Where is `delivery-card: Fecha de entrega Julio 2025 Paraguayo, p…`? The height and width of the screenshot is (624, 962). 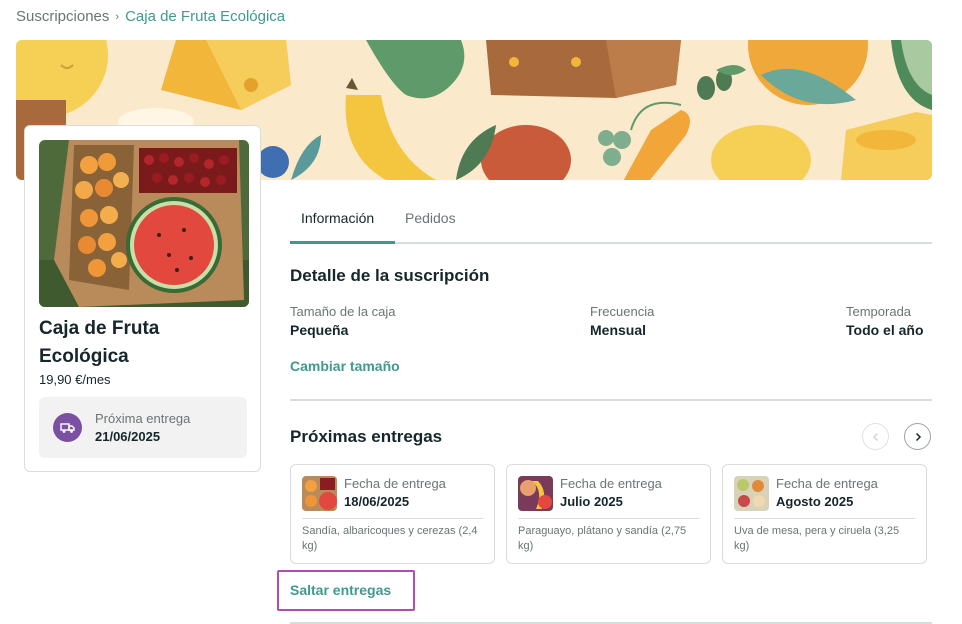
delivery-card: Fecha de entrega Julio 2025 Paraguayo, p… is located at coordinates (608, 514).